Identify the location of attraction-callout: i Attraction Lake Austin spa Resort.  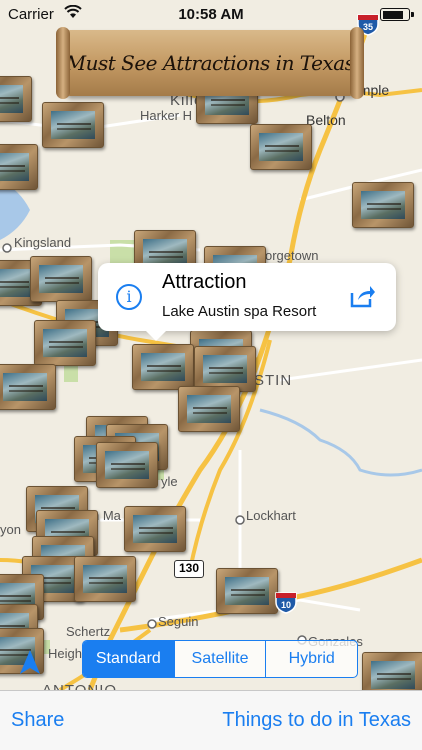
(247, 302).